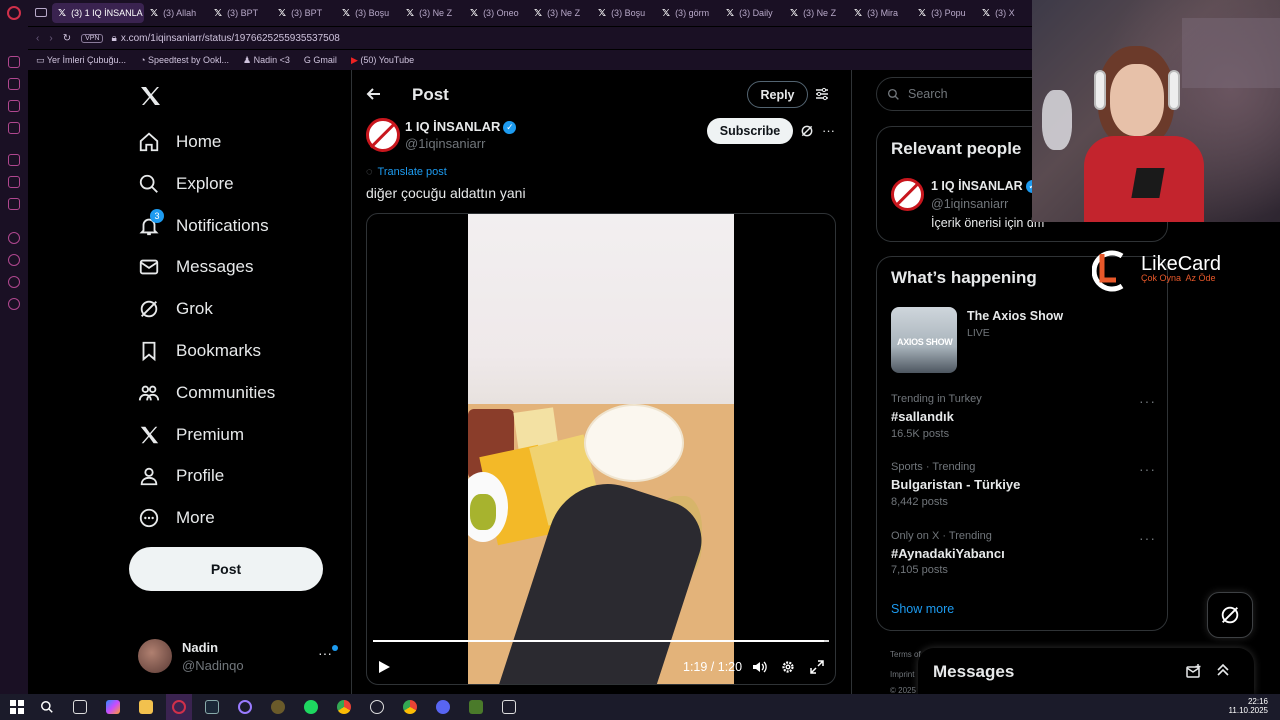 The image size is (1280, 720). What do you see at coordinates (946, 13) in the screenshot?
I see `browser-tab: 𝕏 (3) Popu` at bounding box center [946, 13].